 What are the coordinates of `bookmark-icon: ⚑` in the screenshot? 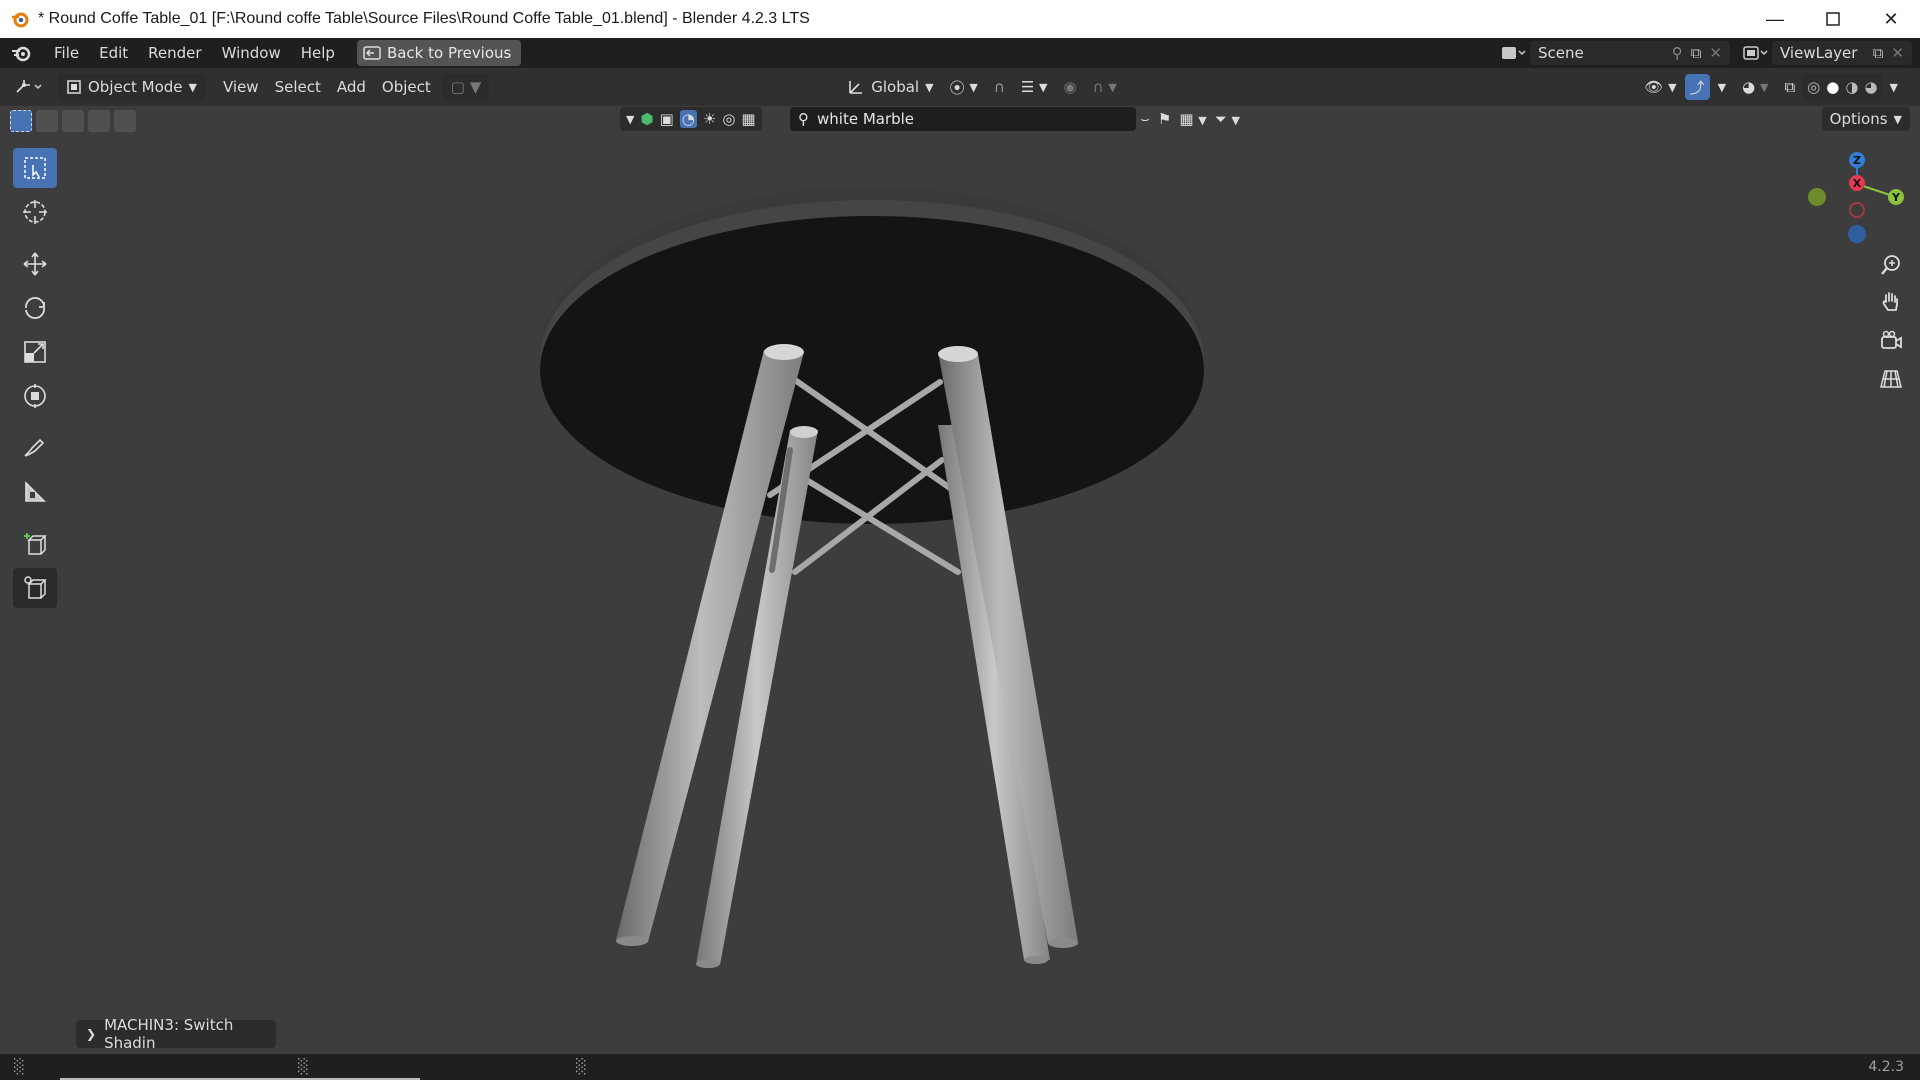 It's located at (1164, 119).